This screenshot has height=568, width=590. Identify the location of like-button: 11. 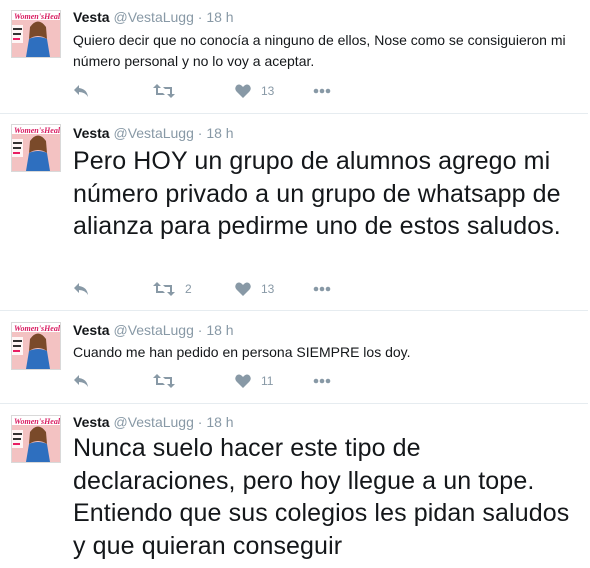
(254, 381).